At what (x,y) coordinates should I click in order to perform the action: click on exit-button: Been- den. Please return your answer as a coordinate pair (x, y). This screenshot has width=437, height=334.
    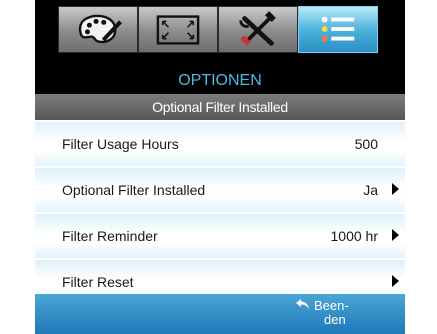
    Looking at the image, I should click on (322, 312).